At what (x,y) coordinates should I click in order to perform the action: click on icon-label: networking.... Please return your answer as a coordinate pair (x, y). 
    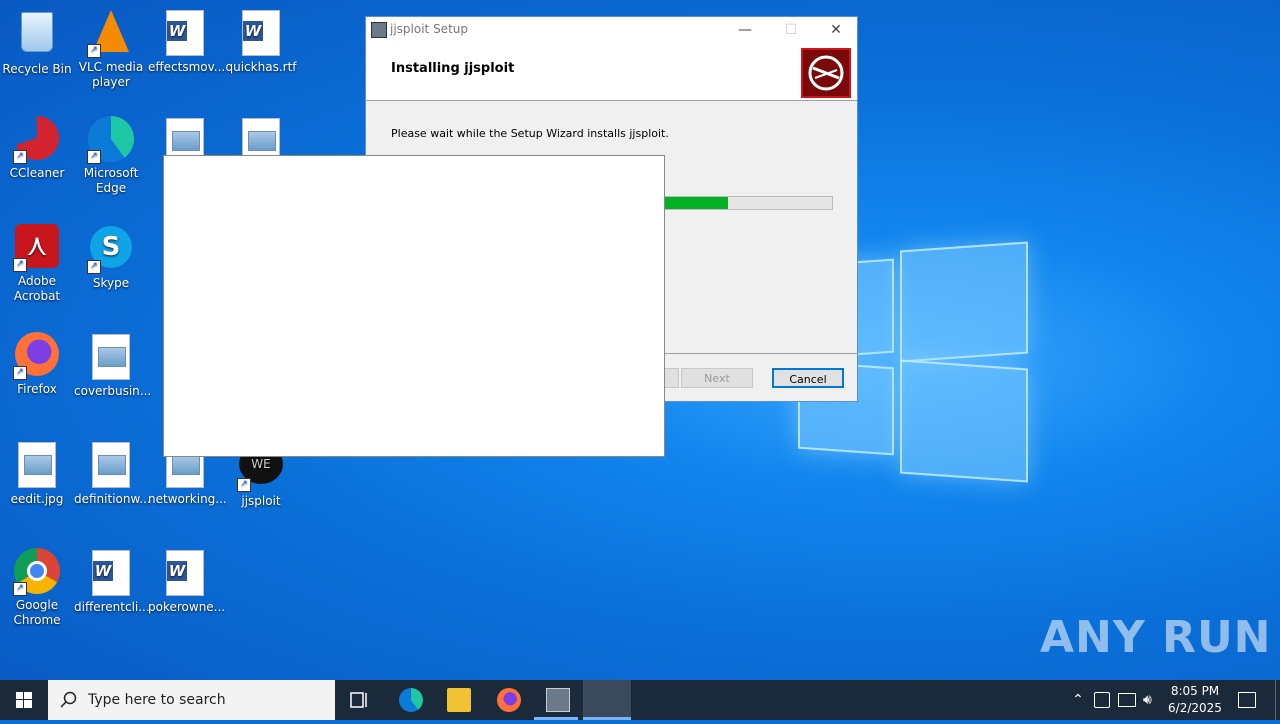
    Looking at the image, I should click on (187, 499).